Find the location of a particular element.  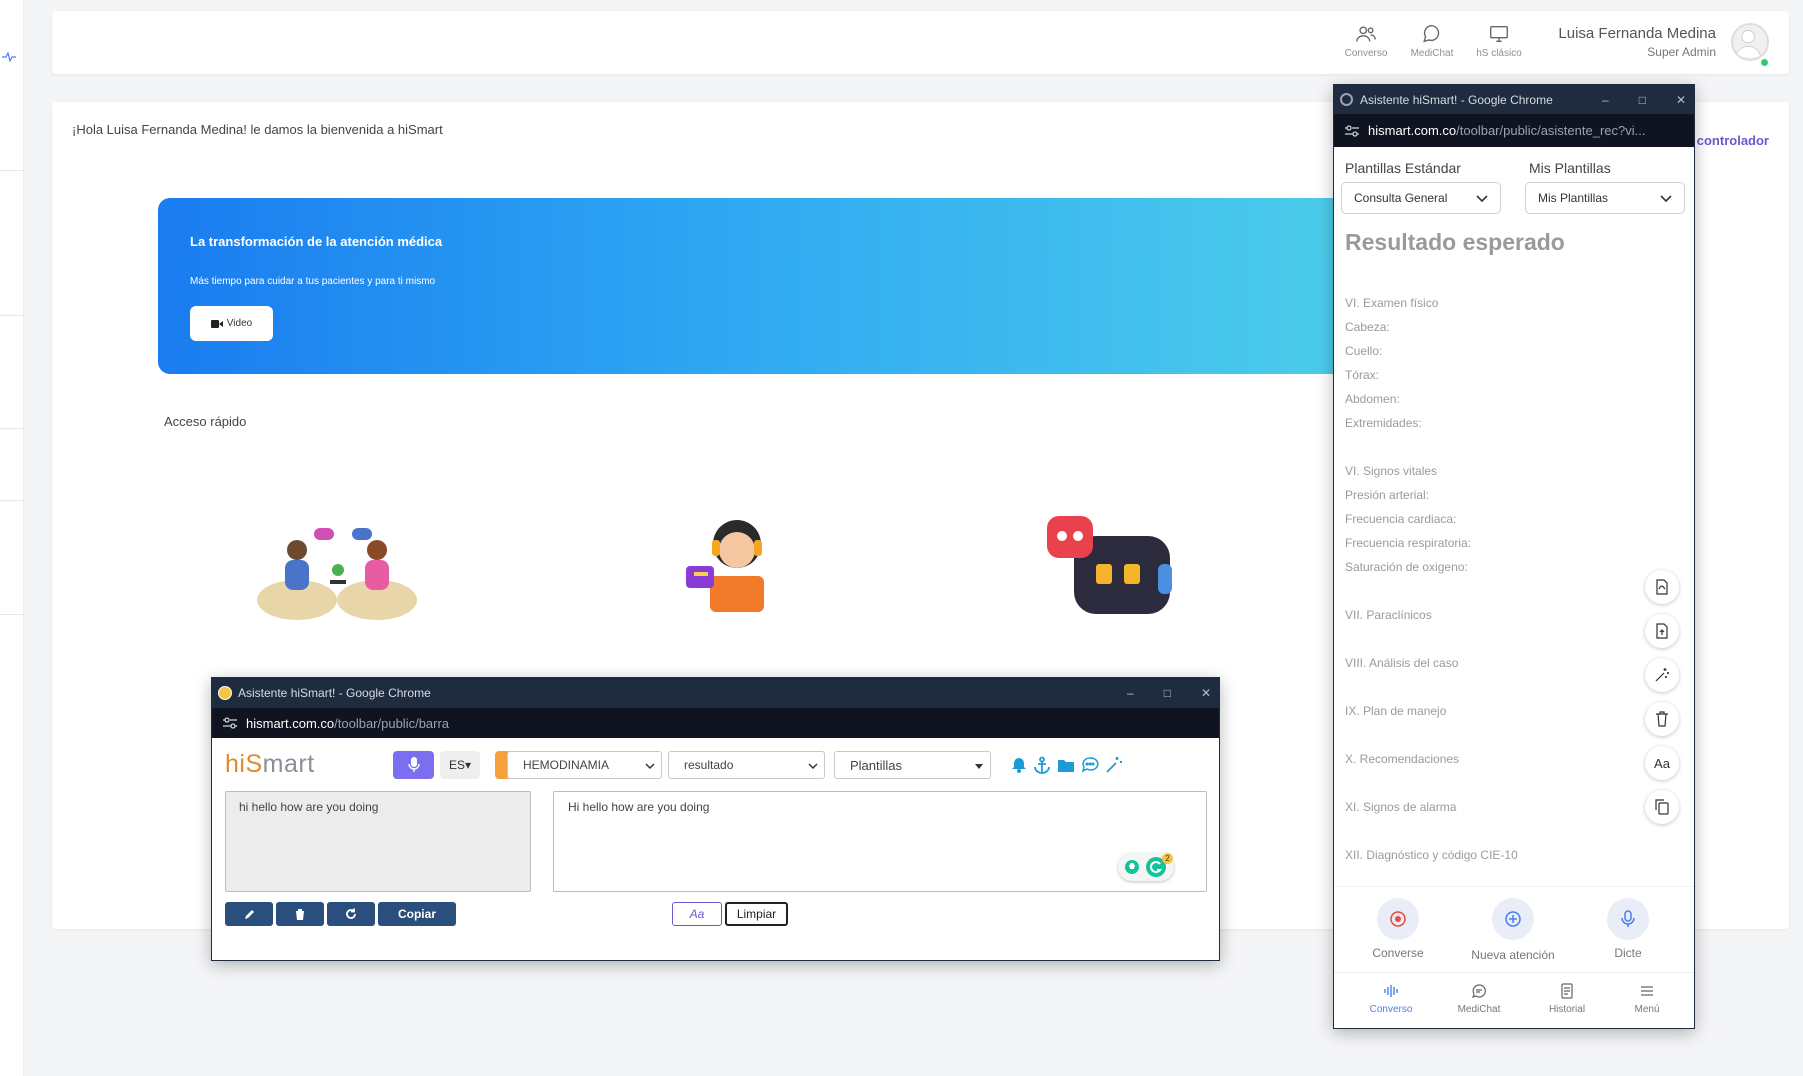

left-sidebar is located at coordinates (12, 538).